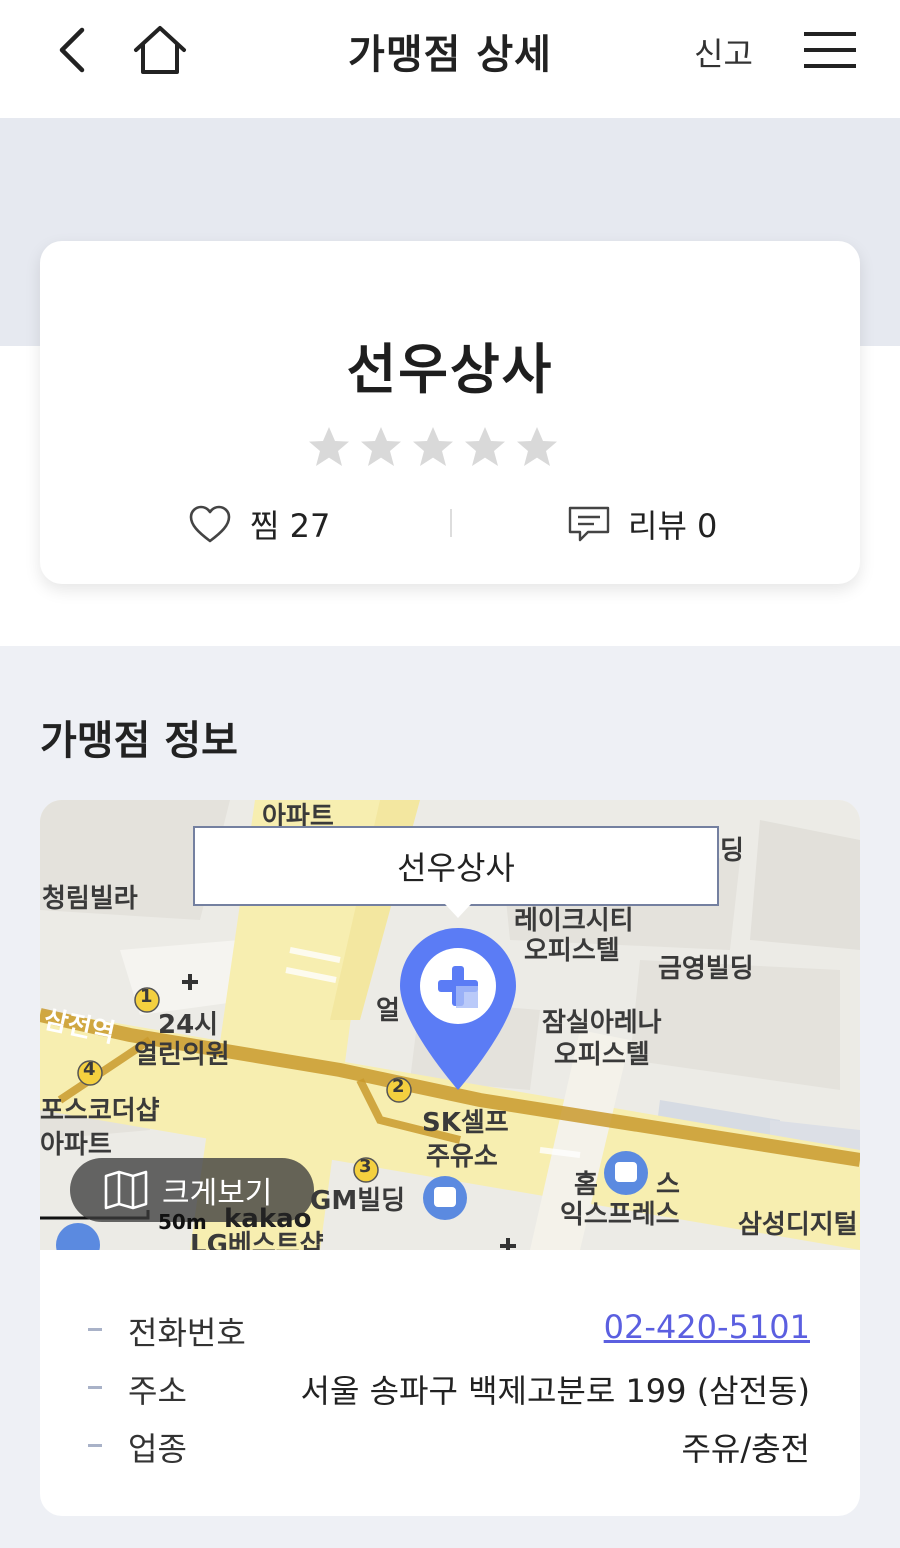  What do you see at coordinates (290, 526) in the screenshot?
I see `favorite-count: 찜 27` at bounding box center [290, 526].